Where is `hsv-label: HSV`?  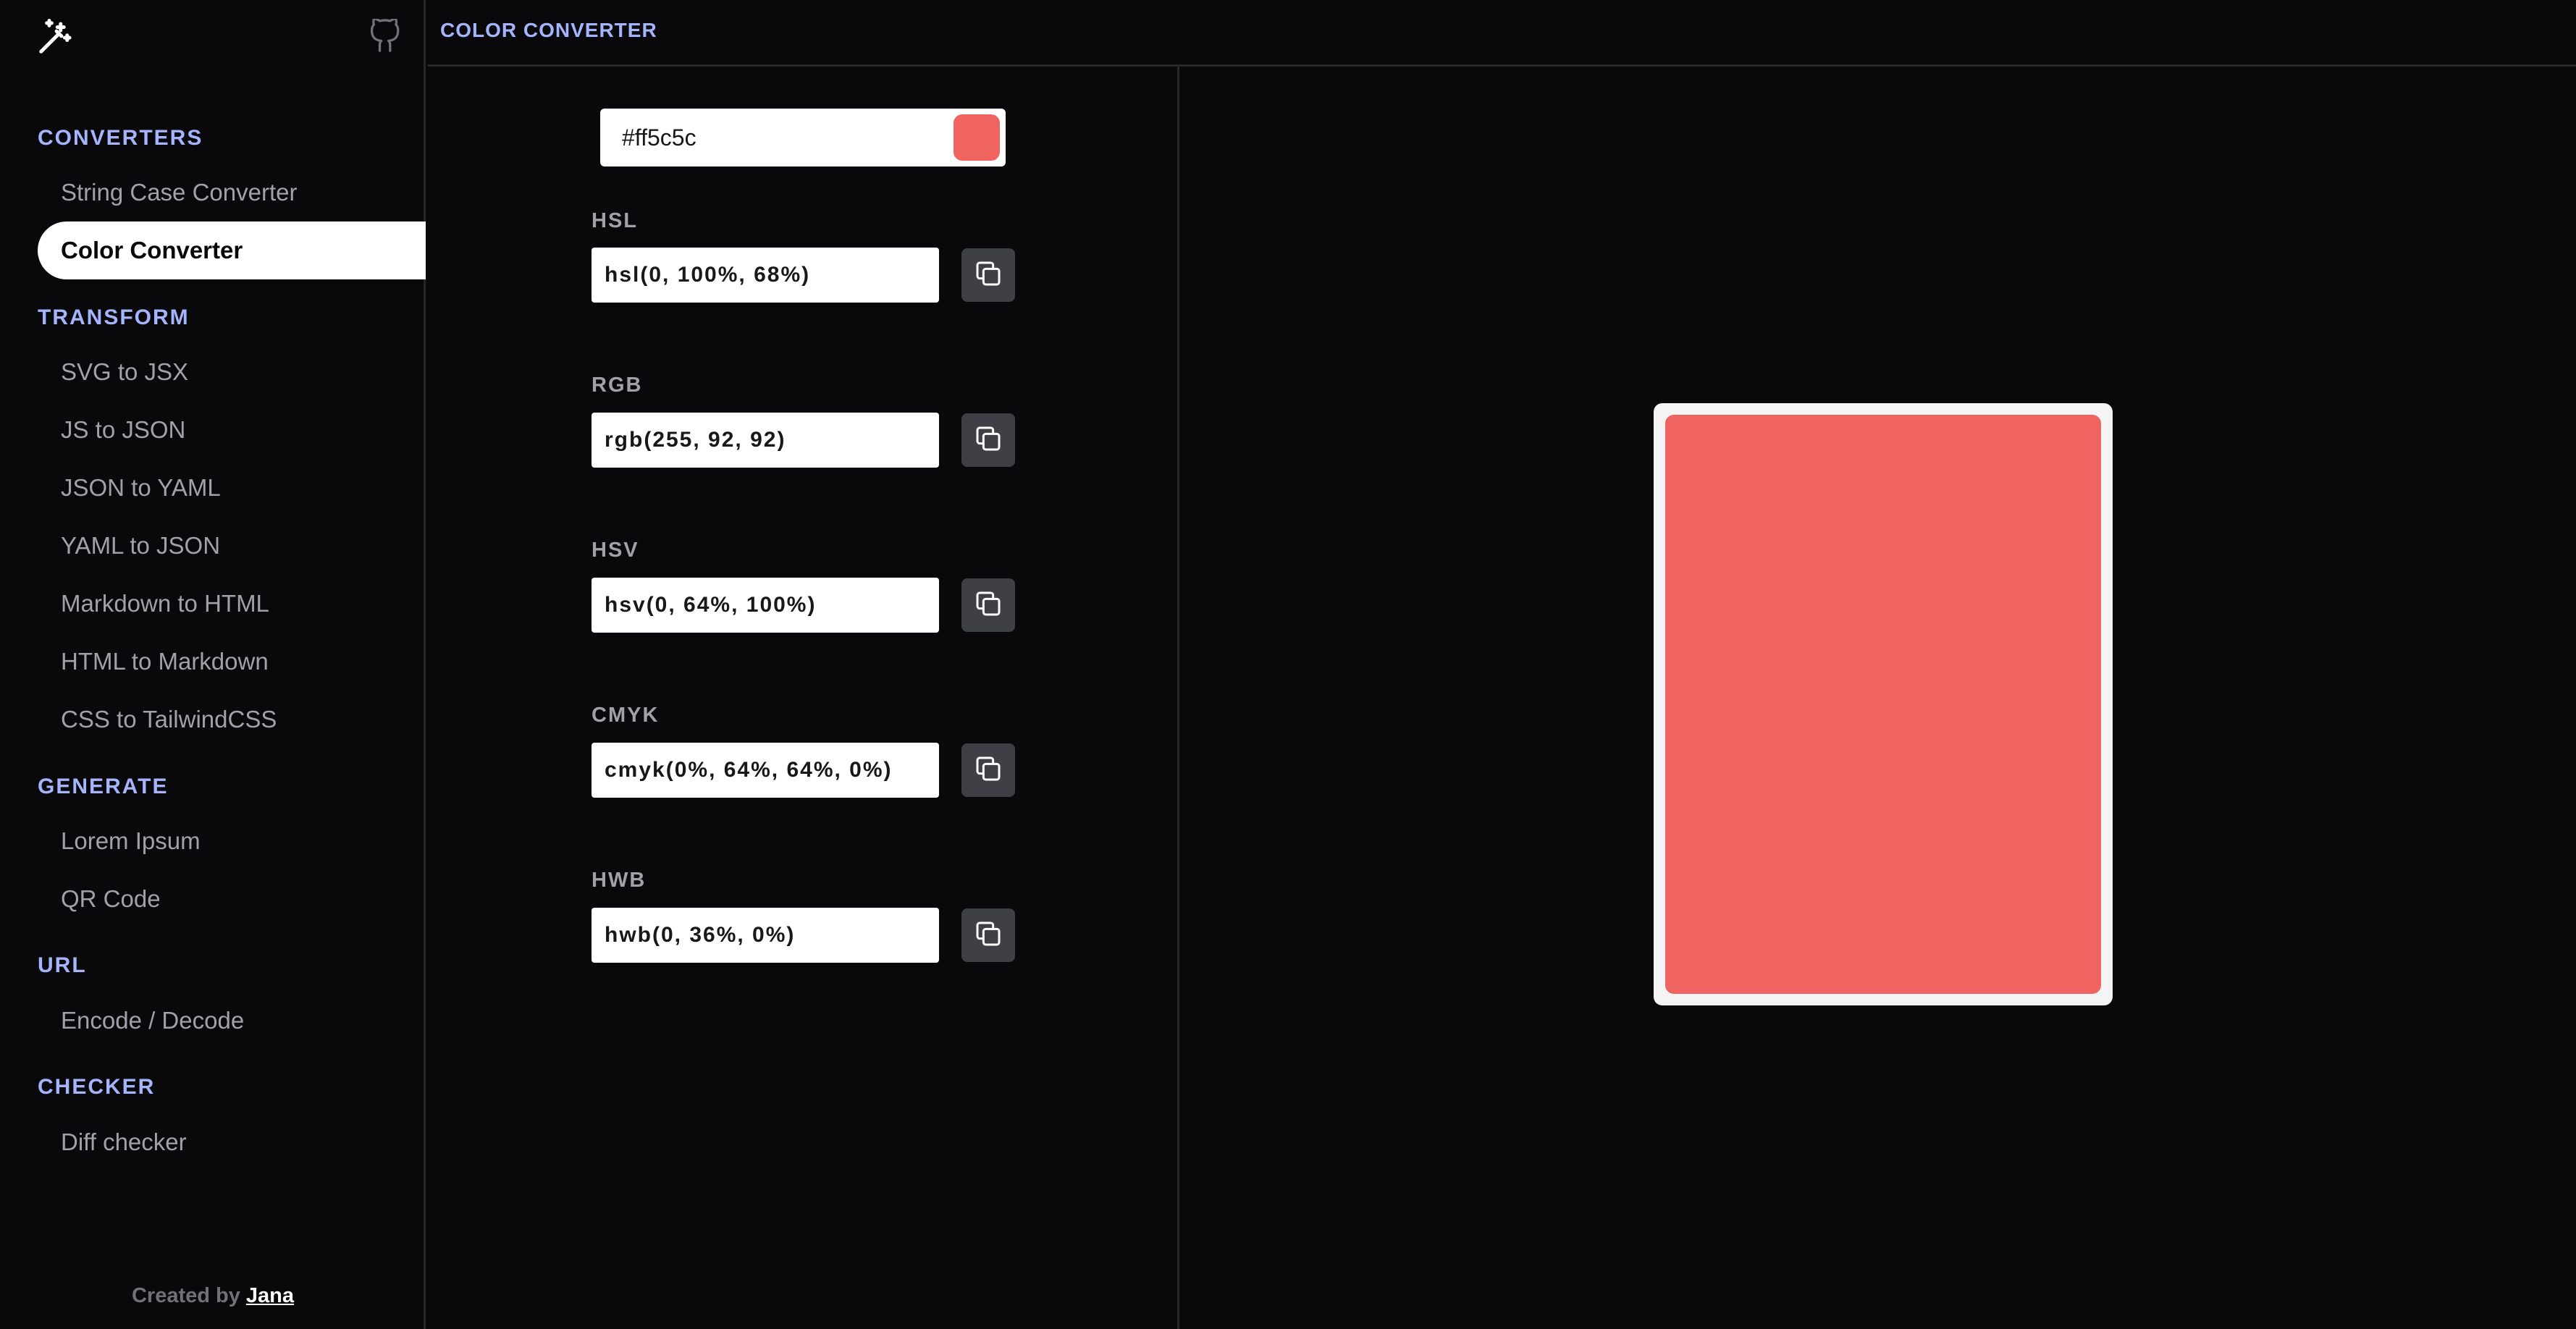
hsv-label: HSV is located at coordinates (615, 551).